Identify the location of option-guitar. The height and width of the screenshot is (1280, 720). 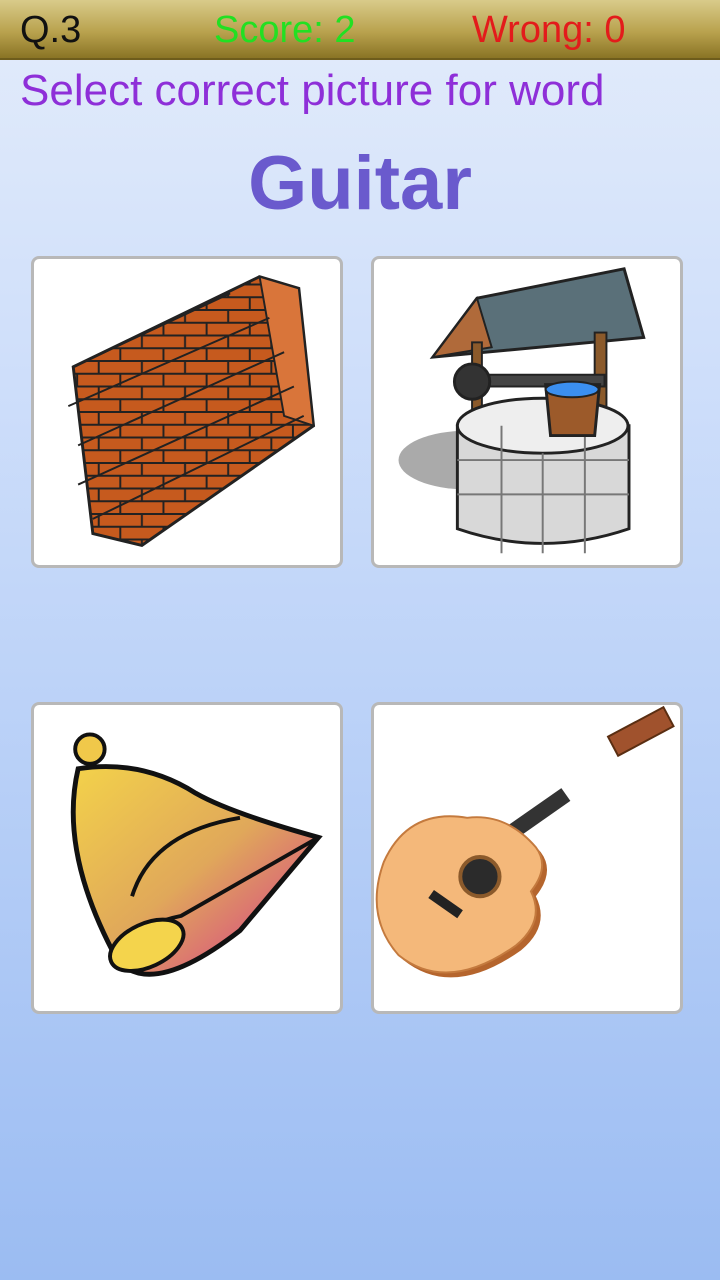
(527, 858).